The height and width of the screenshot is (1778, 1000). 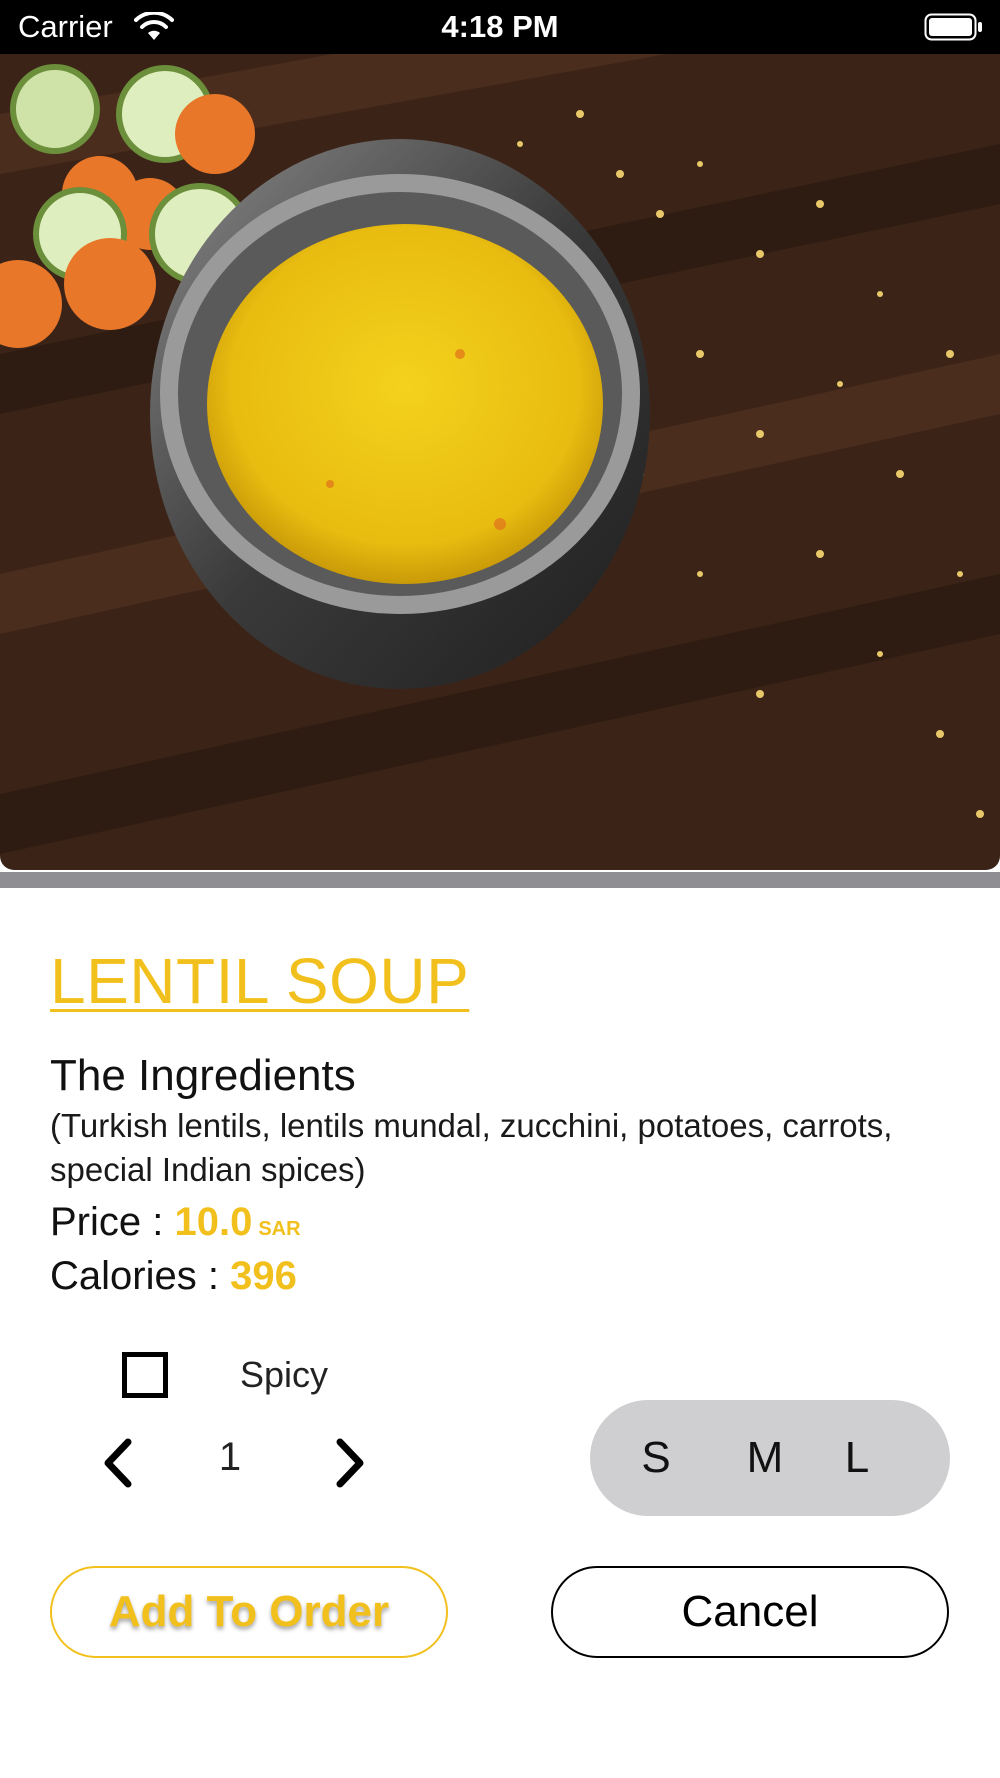 I want to click on price-row: Price : 10.0 SAR, so click(x=175, y=1225).